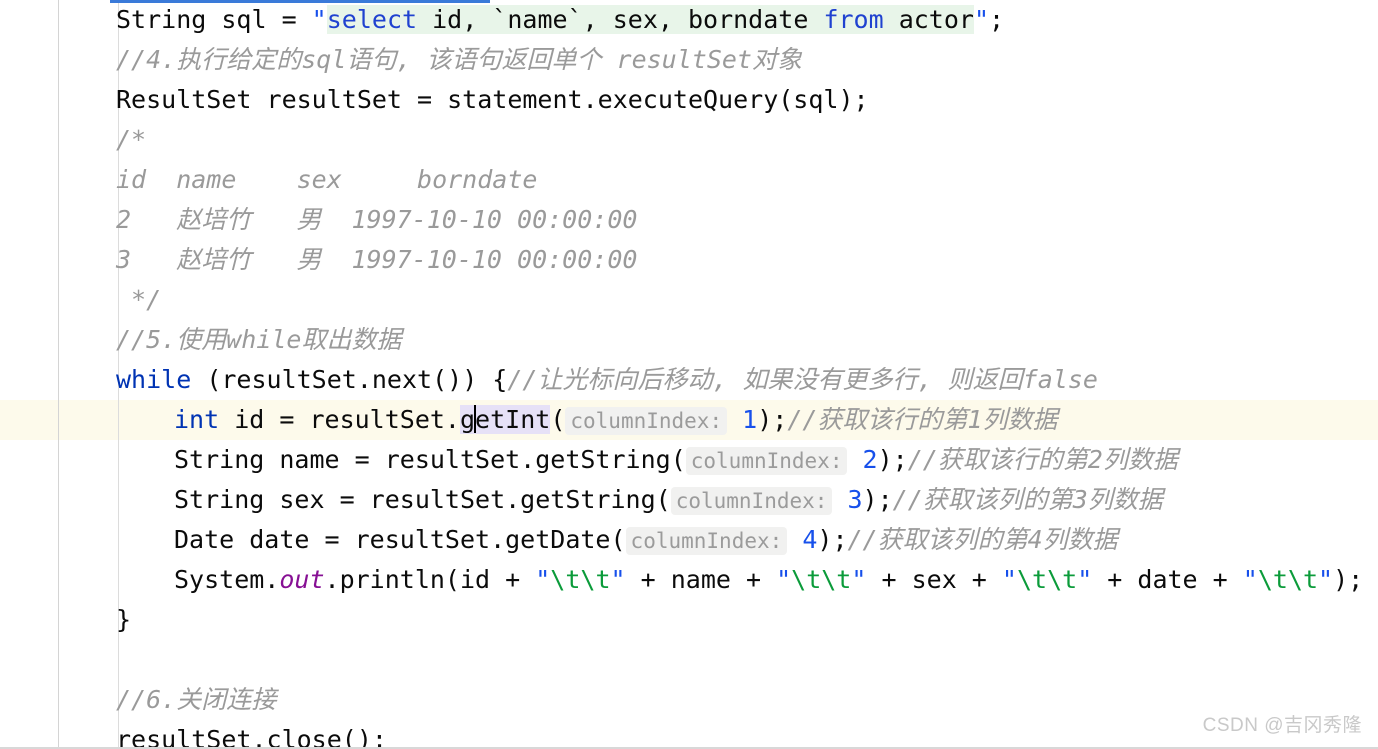 The height and width of the screenshot is (749, 1378). What do you see at coordinates (750, 419) in the screenshot?
I see `number-token: 1` at bounding box center [750, 419].